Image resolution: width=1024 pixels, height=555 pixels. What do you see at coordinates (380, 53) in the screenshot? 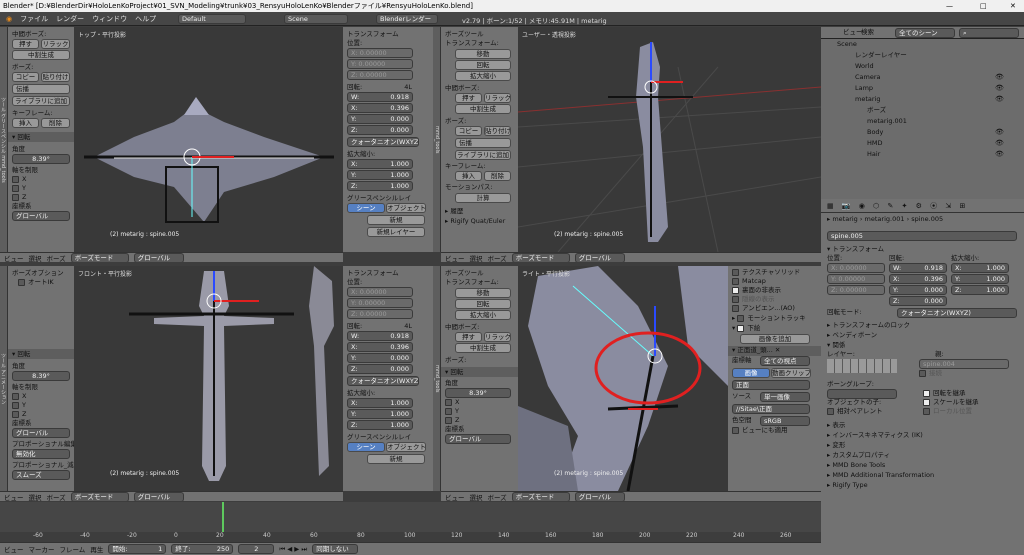
I see `loc-x-field: X: 0.00000` at bounding box center [380, 53].